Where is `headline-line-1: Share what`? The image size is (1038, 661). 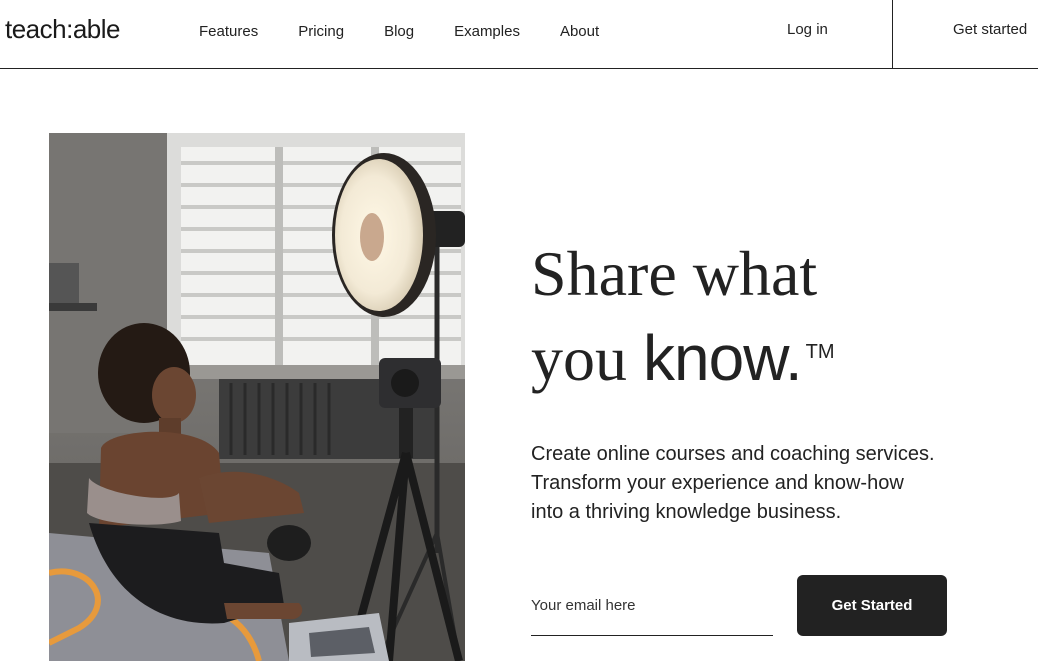
headline-line-1: Share what is located at coordinates (674, 273).